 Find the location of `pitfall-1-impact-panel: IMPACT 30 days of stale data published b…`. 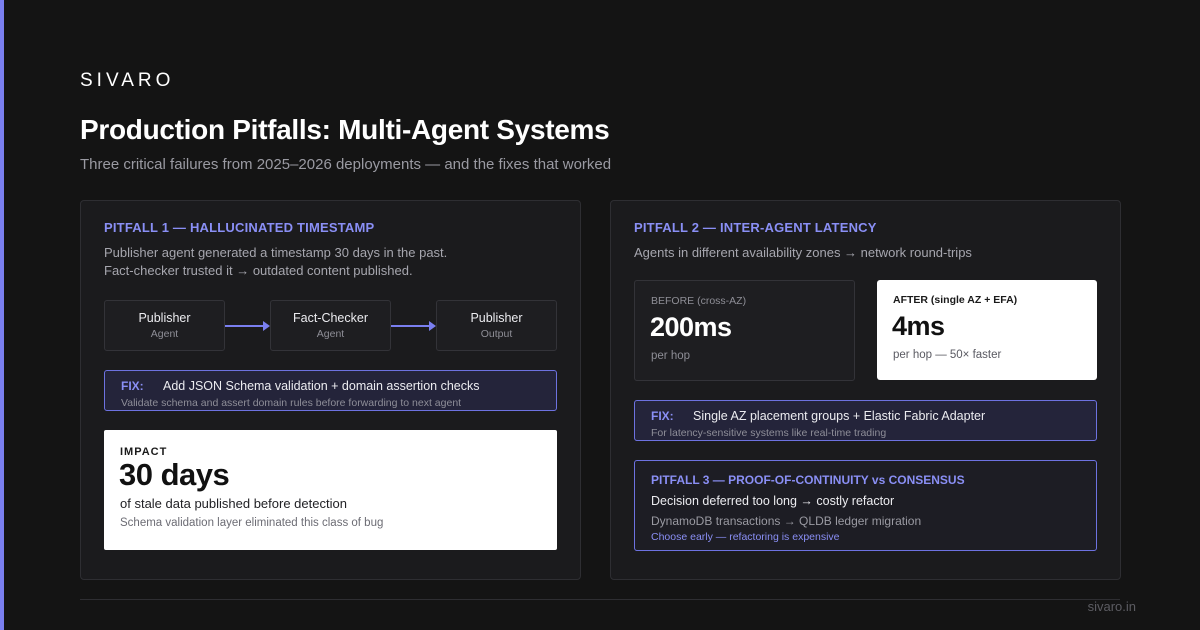

pitfall-1-impact-panel: IMPACT 30 days of stale data published b… is located at coordinates (330, 490).